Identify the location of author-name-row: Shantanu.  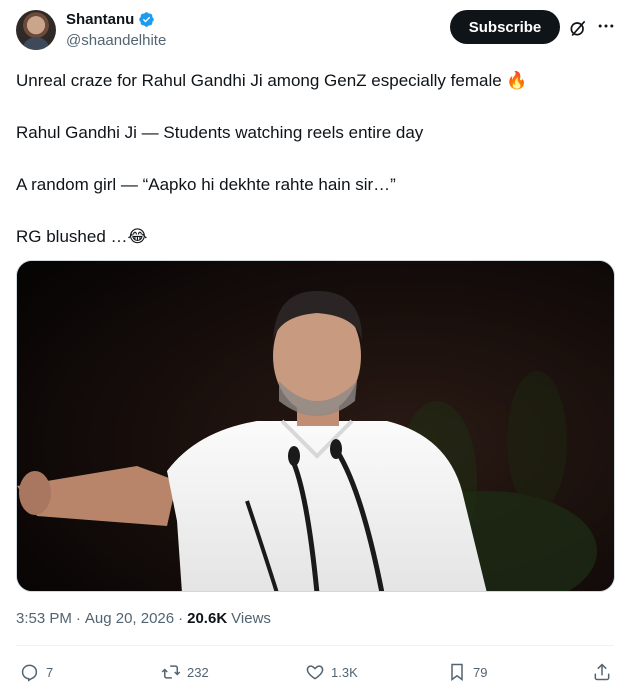
(110, 19).